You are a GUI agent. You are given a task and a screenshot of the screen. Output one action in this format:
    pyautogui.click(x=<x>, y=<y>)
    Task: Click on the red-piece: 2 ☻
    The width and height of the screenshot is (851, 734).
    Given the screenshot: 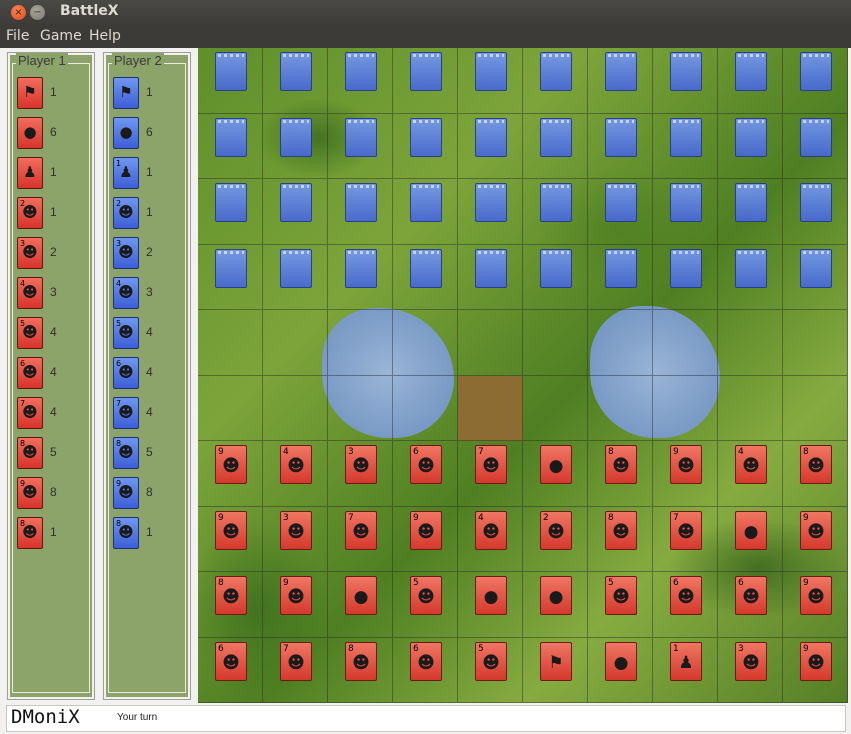 What is the action you would take?
    pyautogui.click(x=556, y=530)
    